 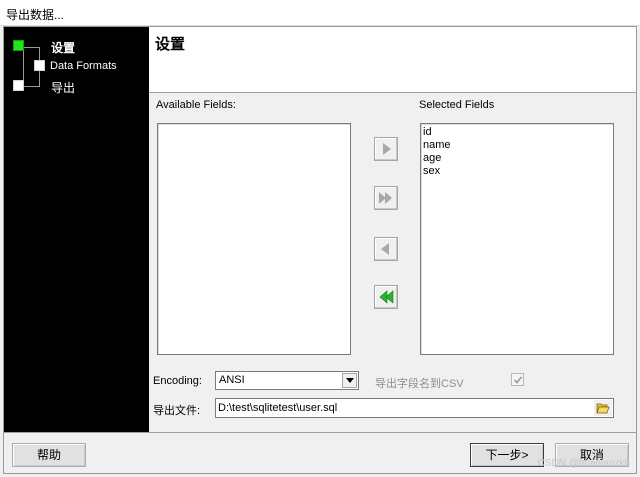 I want to click on arrow-right-icon, so click(x=387, y=149).